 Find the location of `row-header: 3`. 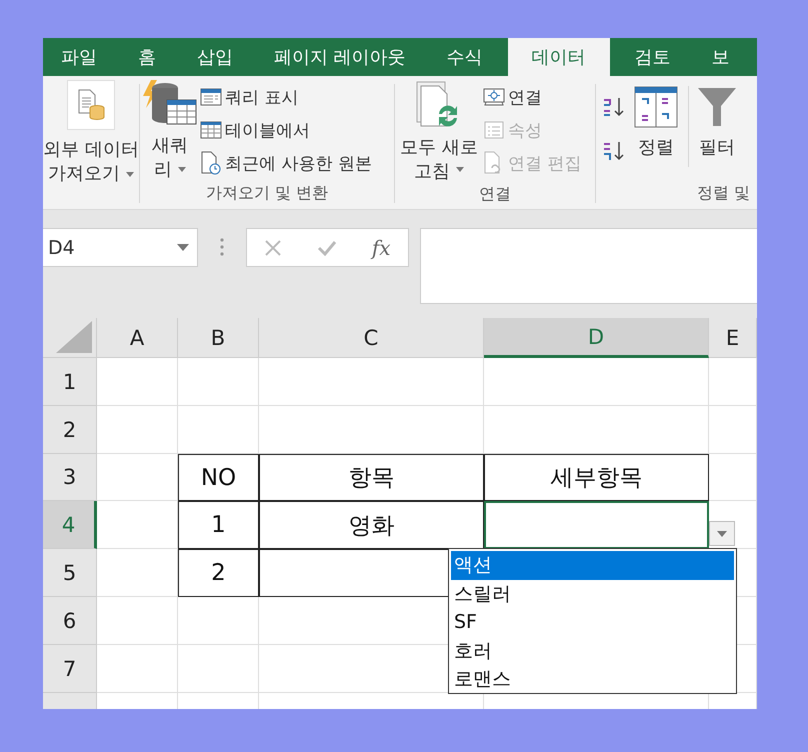

row-header: 3 is located at coordinates (70, 477).